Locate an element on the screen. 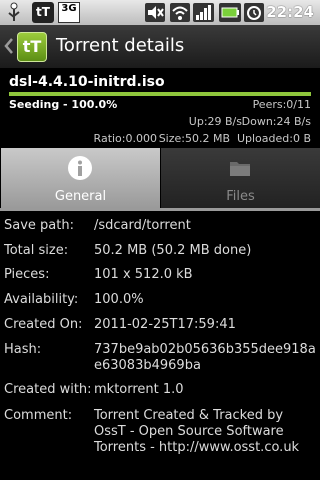 This screenshot has width=320, height=480. progress-bar is located at coordinates (160, 94).